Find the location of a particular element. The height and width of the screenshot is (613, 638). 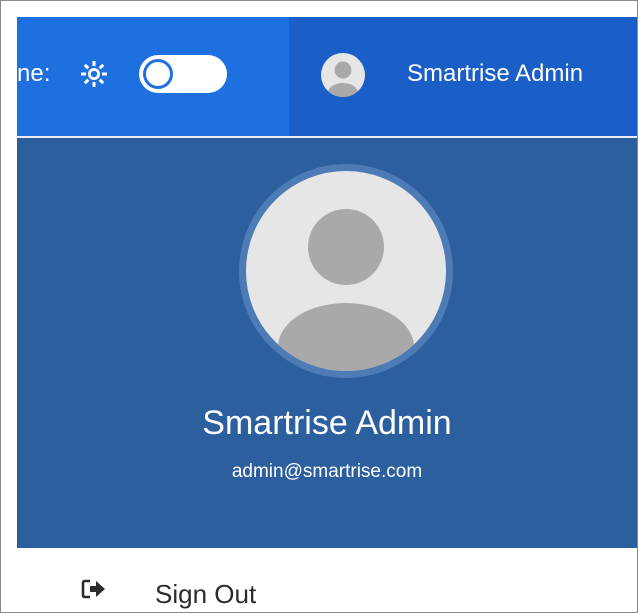

theme-label: ne: is located at coordinates (34, 73).